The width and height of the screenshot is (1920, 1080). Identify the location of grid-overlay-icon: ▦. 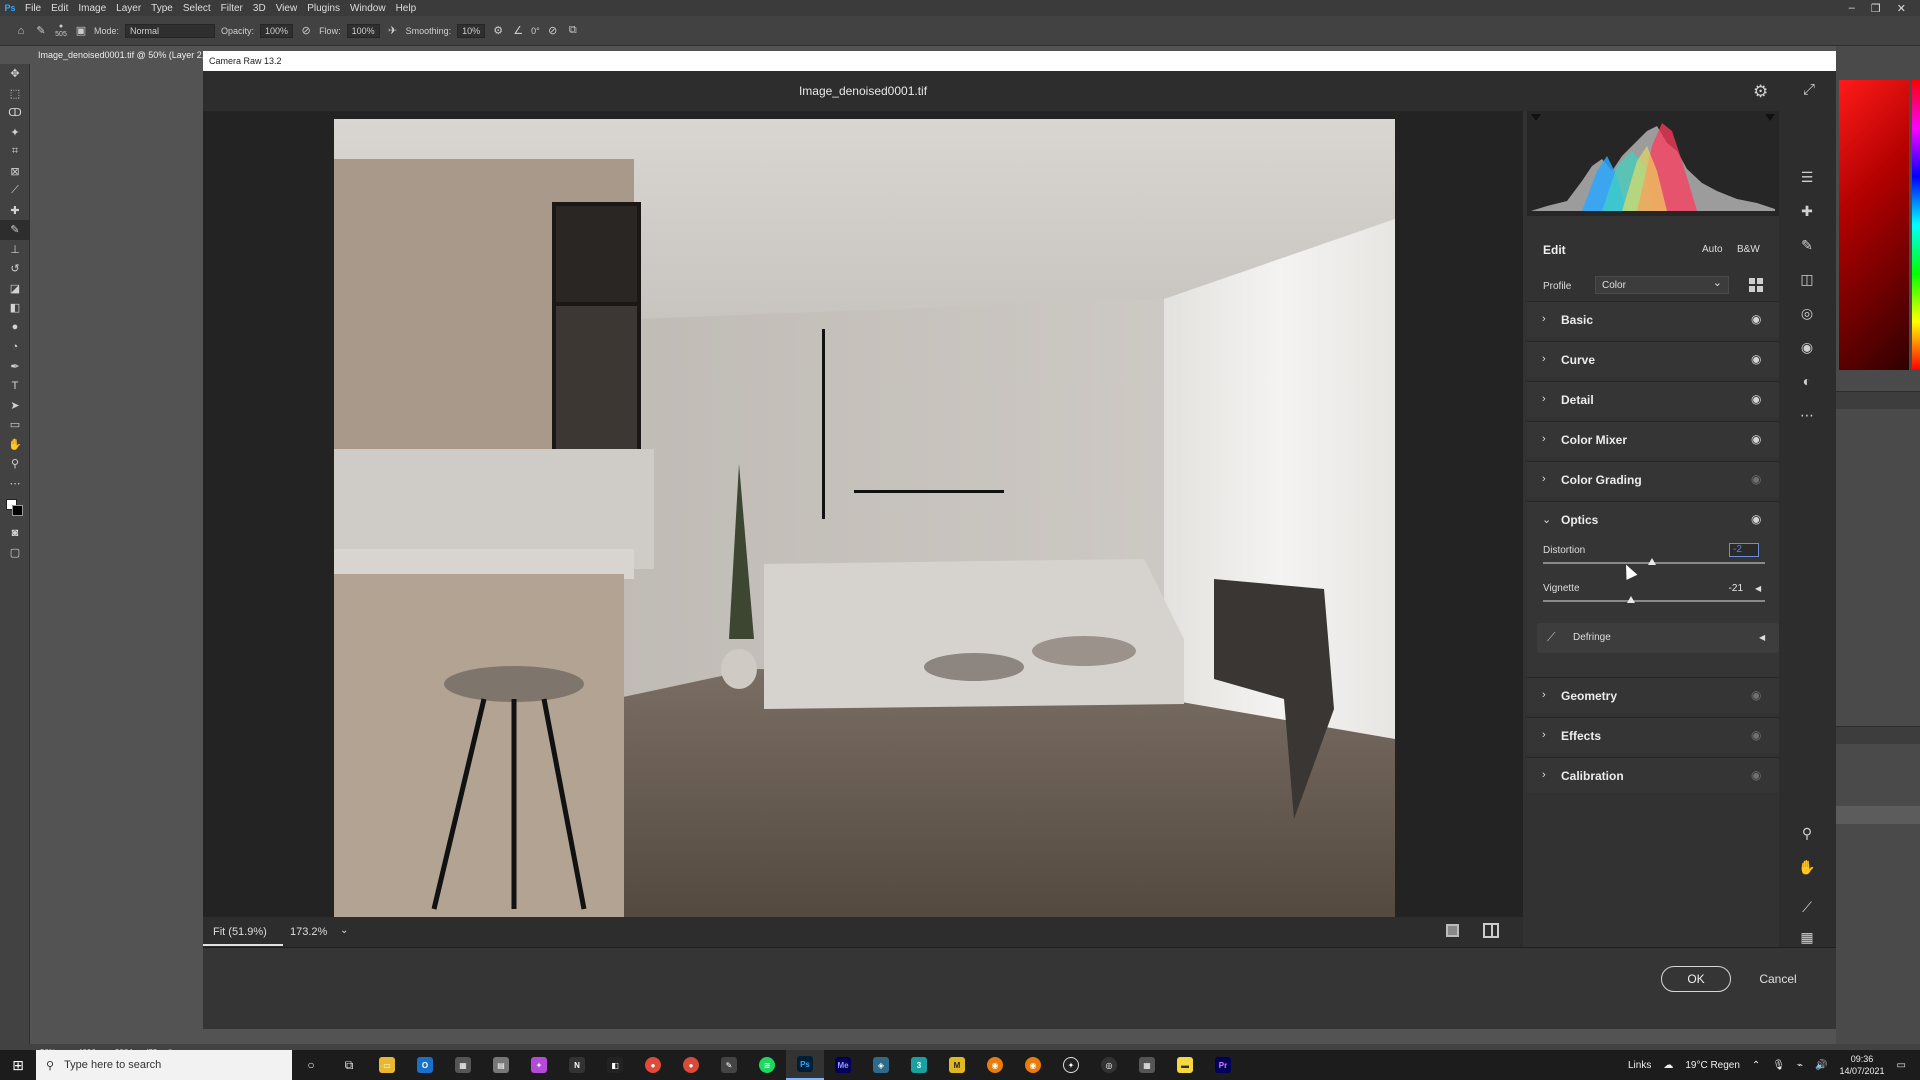
(1807, 937).